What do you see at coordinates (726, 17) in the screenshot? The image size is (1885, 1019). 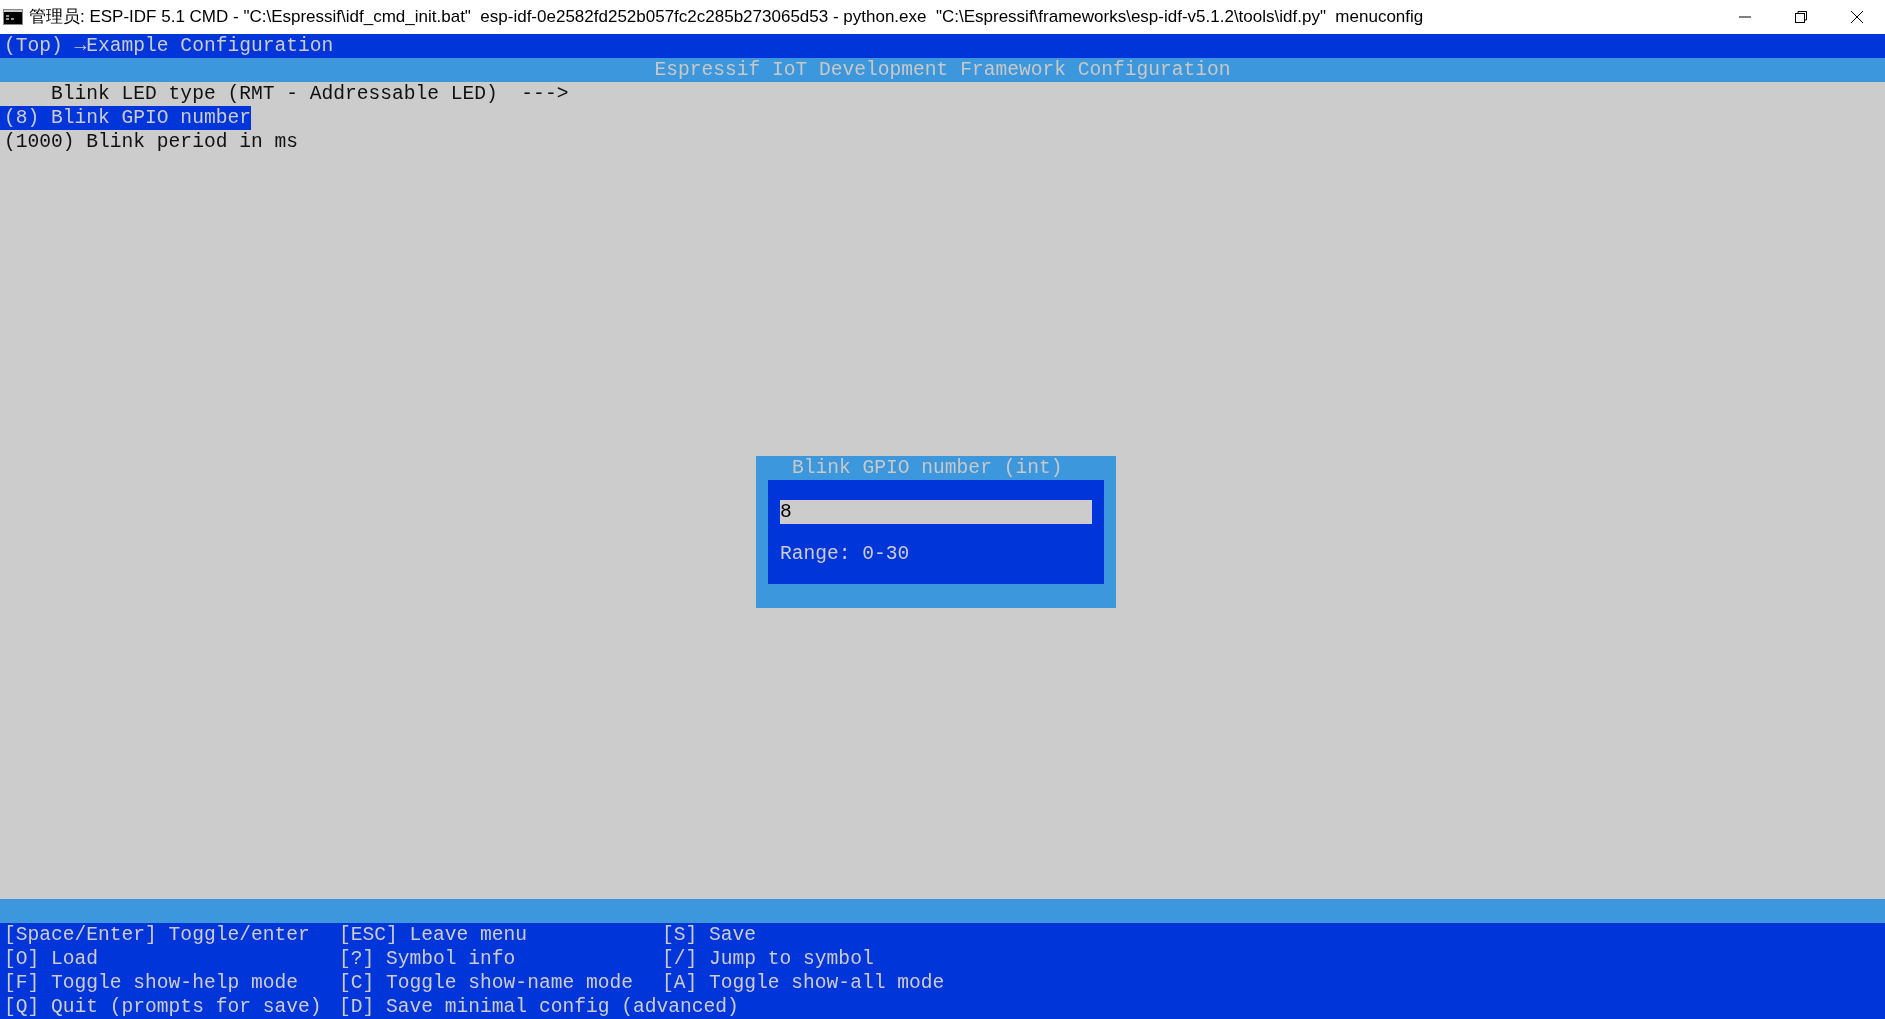 I see `window-title: 管理员: ESP-IDF 5.1 CMD - "C:\Espressif\idf_cmd_init.bat" esp-idf-0e2582fd252b057fc2c285b273065d53 - python.exe "C:\Espressif\frameworks\esp-idf-v5.1.2\tools\idf.py" menuconfig` at bounding box center [726, 17].